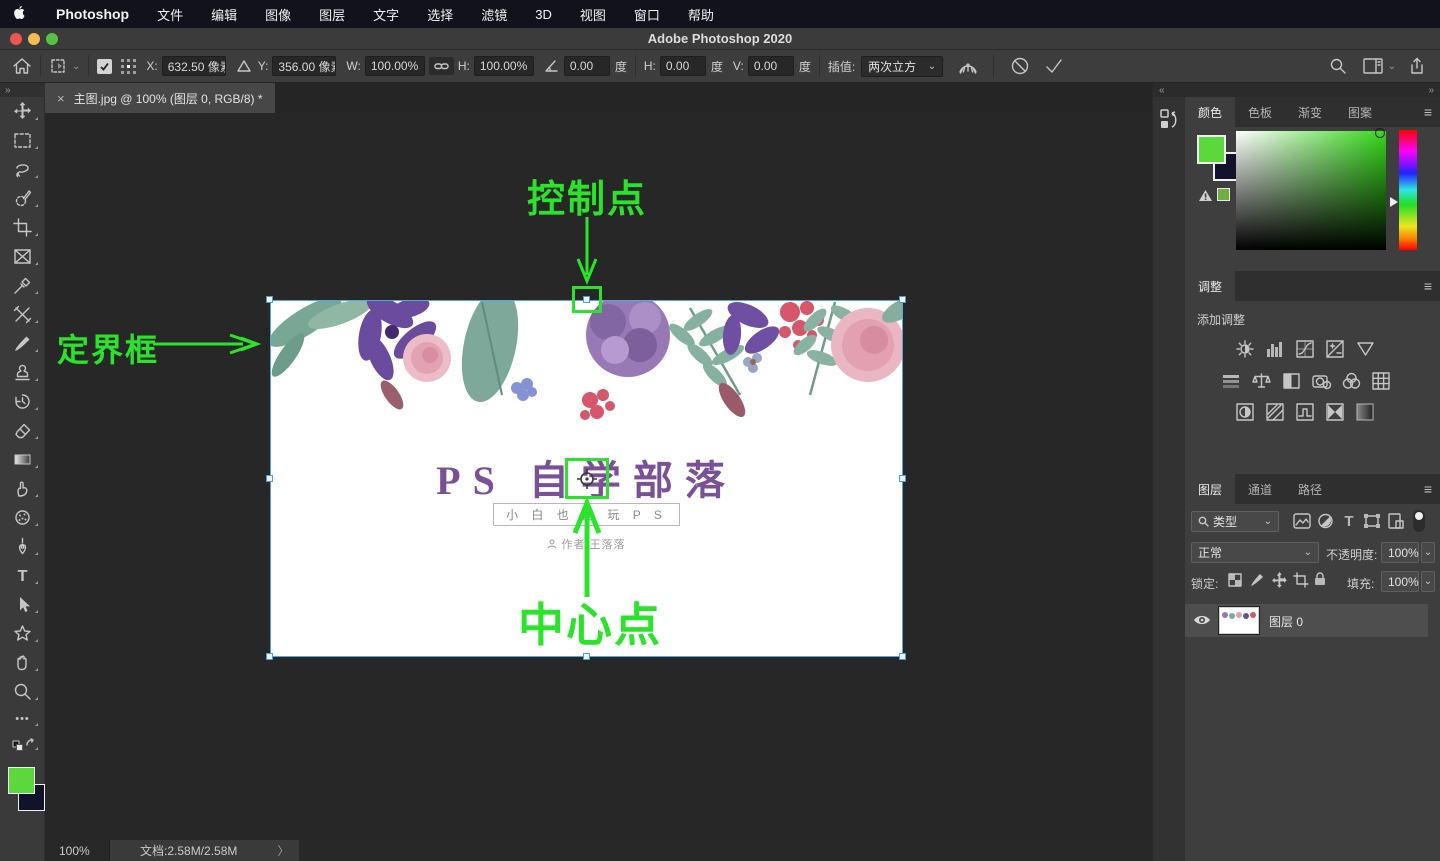 This screenshot has height=861, width=1440. What do you see at coordinates (22, 401) in the screenshot?
I see `history-brush-tool` at bounding box center [22, 401].